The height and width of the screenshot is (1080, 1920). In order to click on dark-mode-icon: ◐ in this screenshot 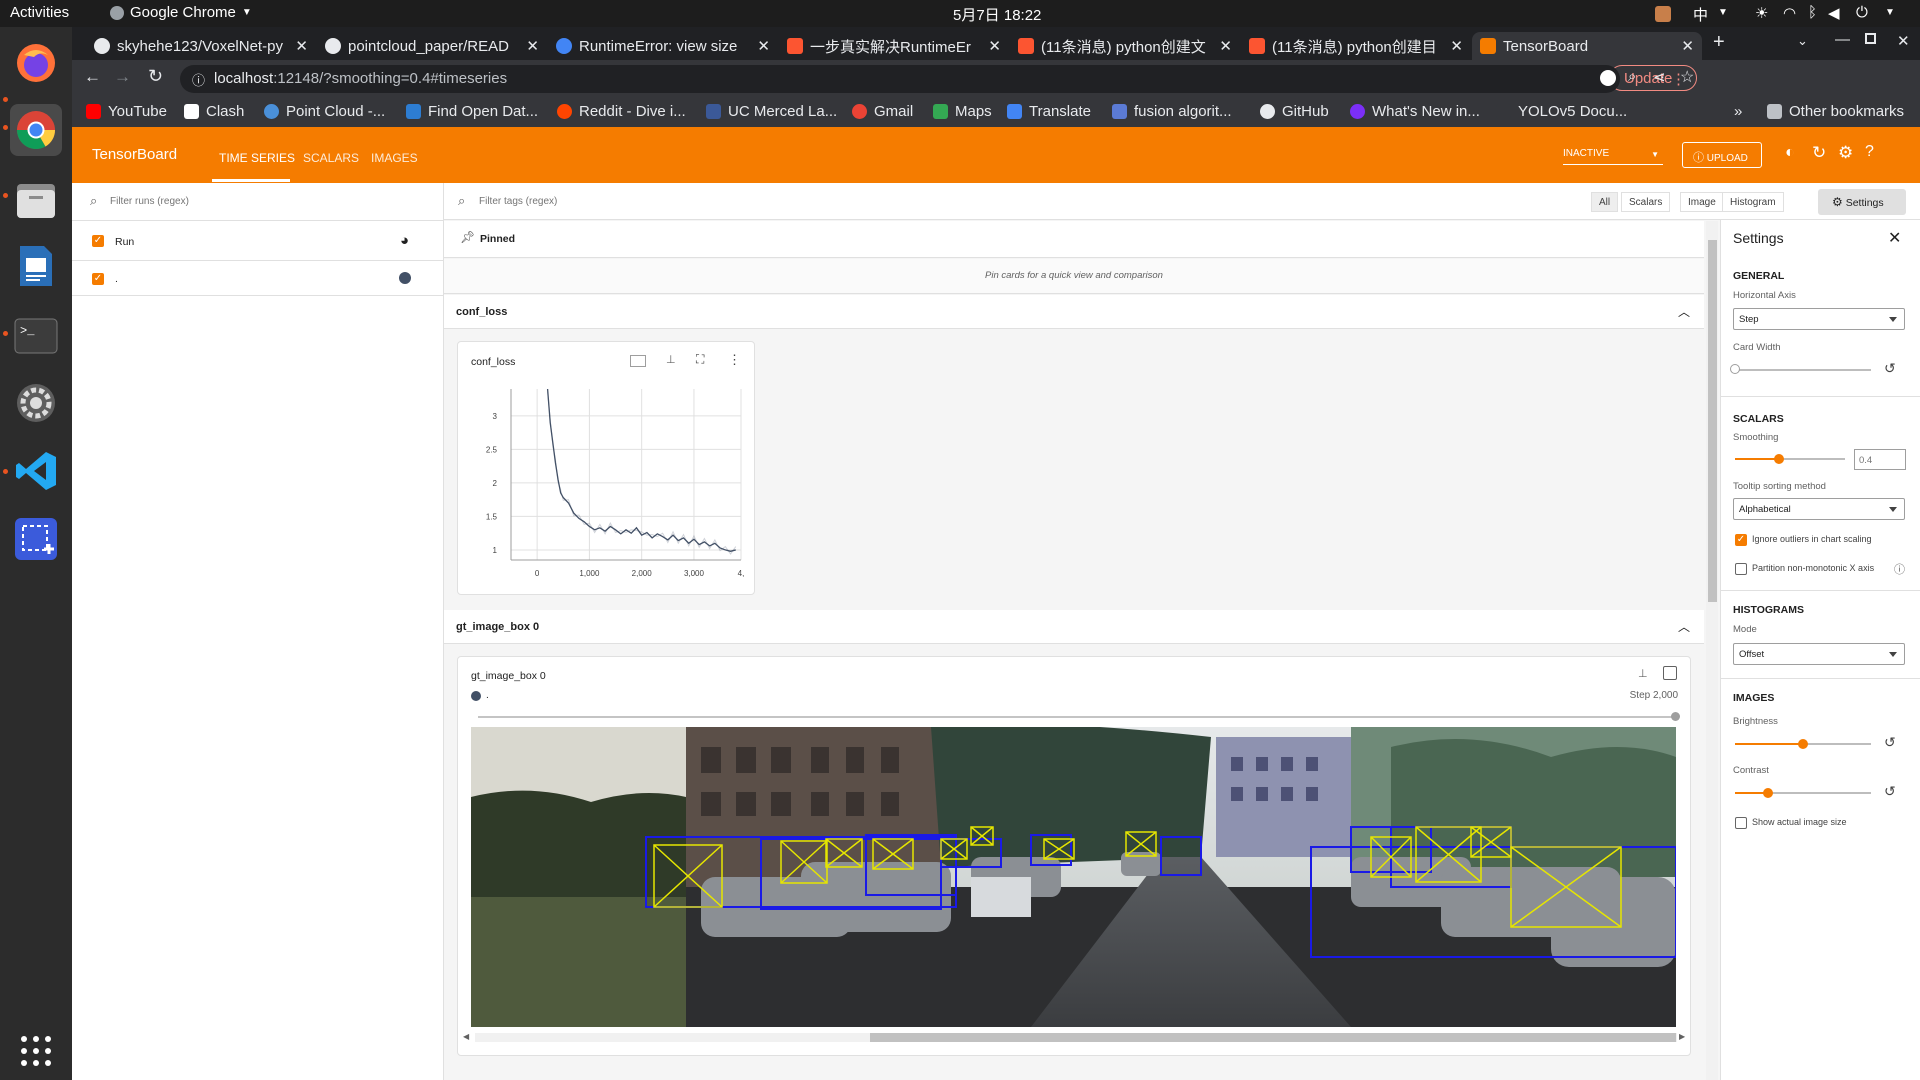, I will do `click(1790, 153)`.